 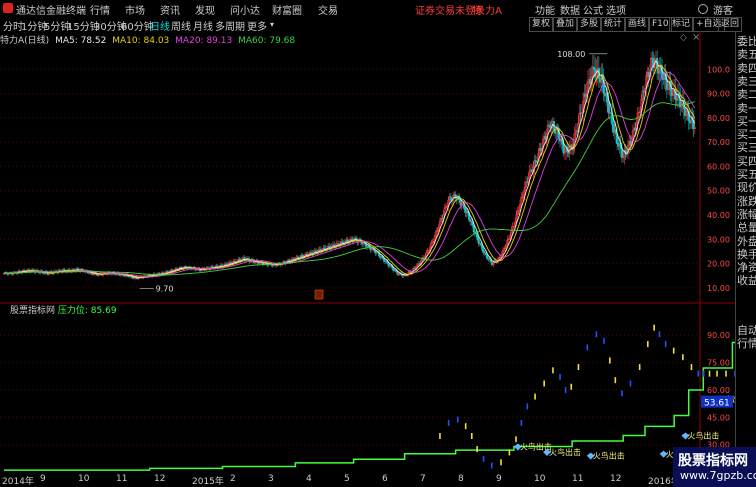 I want to click on quote-panel-item: 买四, so click(x=746, y=161).